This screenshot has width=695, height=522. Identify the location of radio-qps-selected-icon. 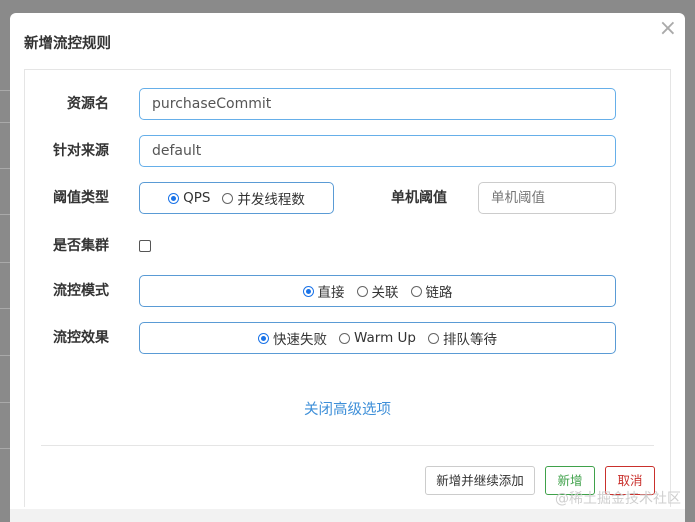
(174, 198).